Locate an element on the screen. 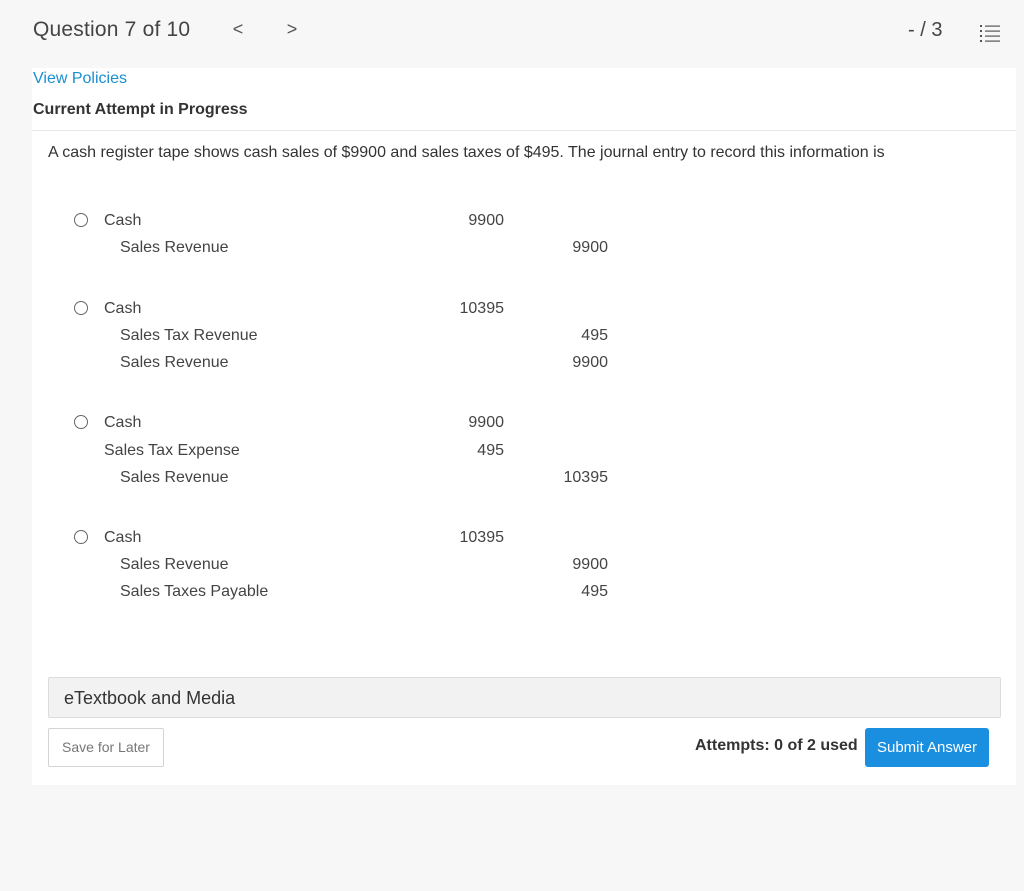 The height and width of the screenshot is (891, 1024). submit-answer-button: Submit Answer is located at coordinates (927, 747).